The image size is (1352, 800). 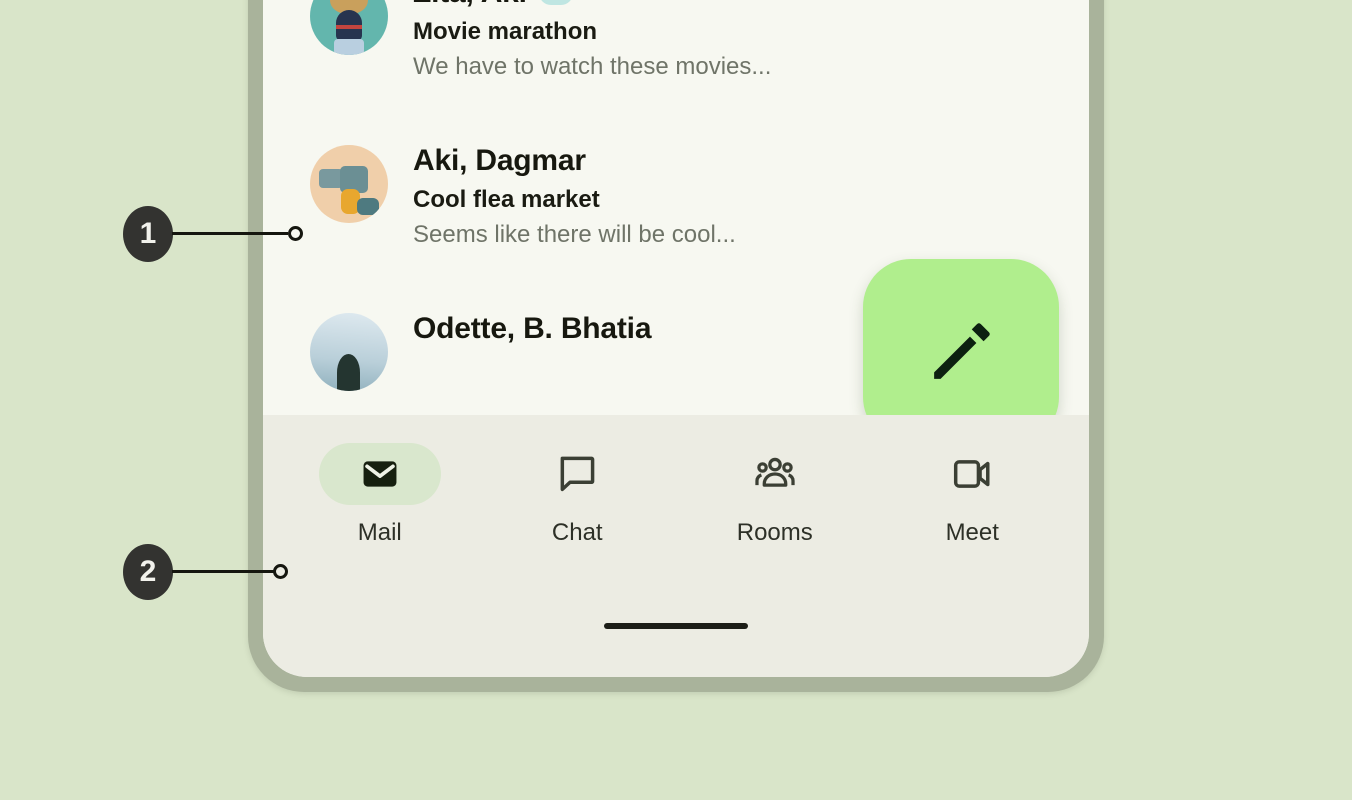 I want to click on bottom-nav-meet-tab: Meet, so click(x=972, y=495).